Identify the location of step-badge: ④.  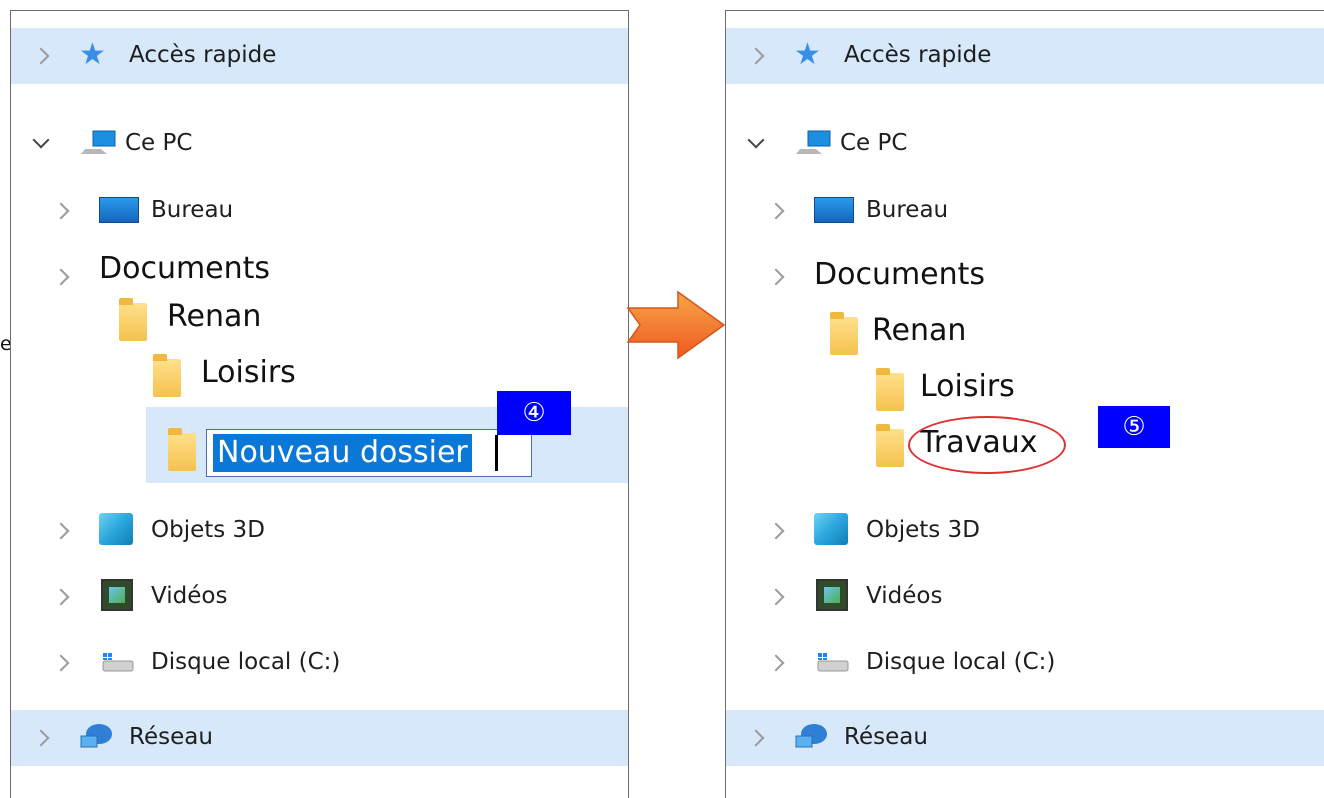
(534, 413).